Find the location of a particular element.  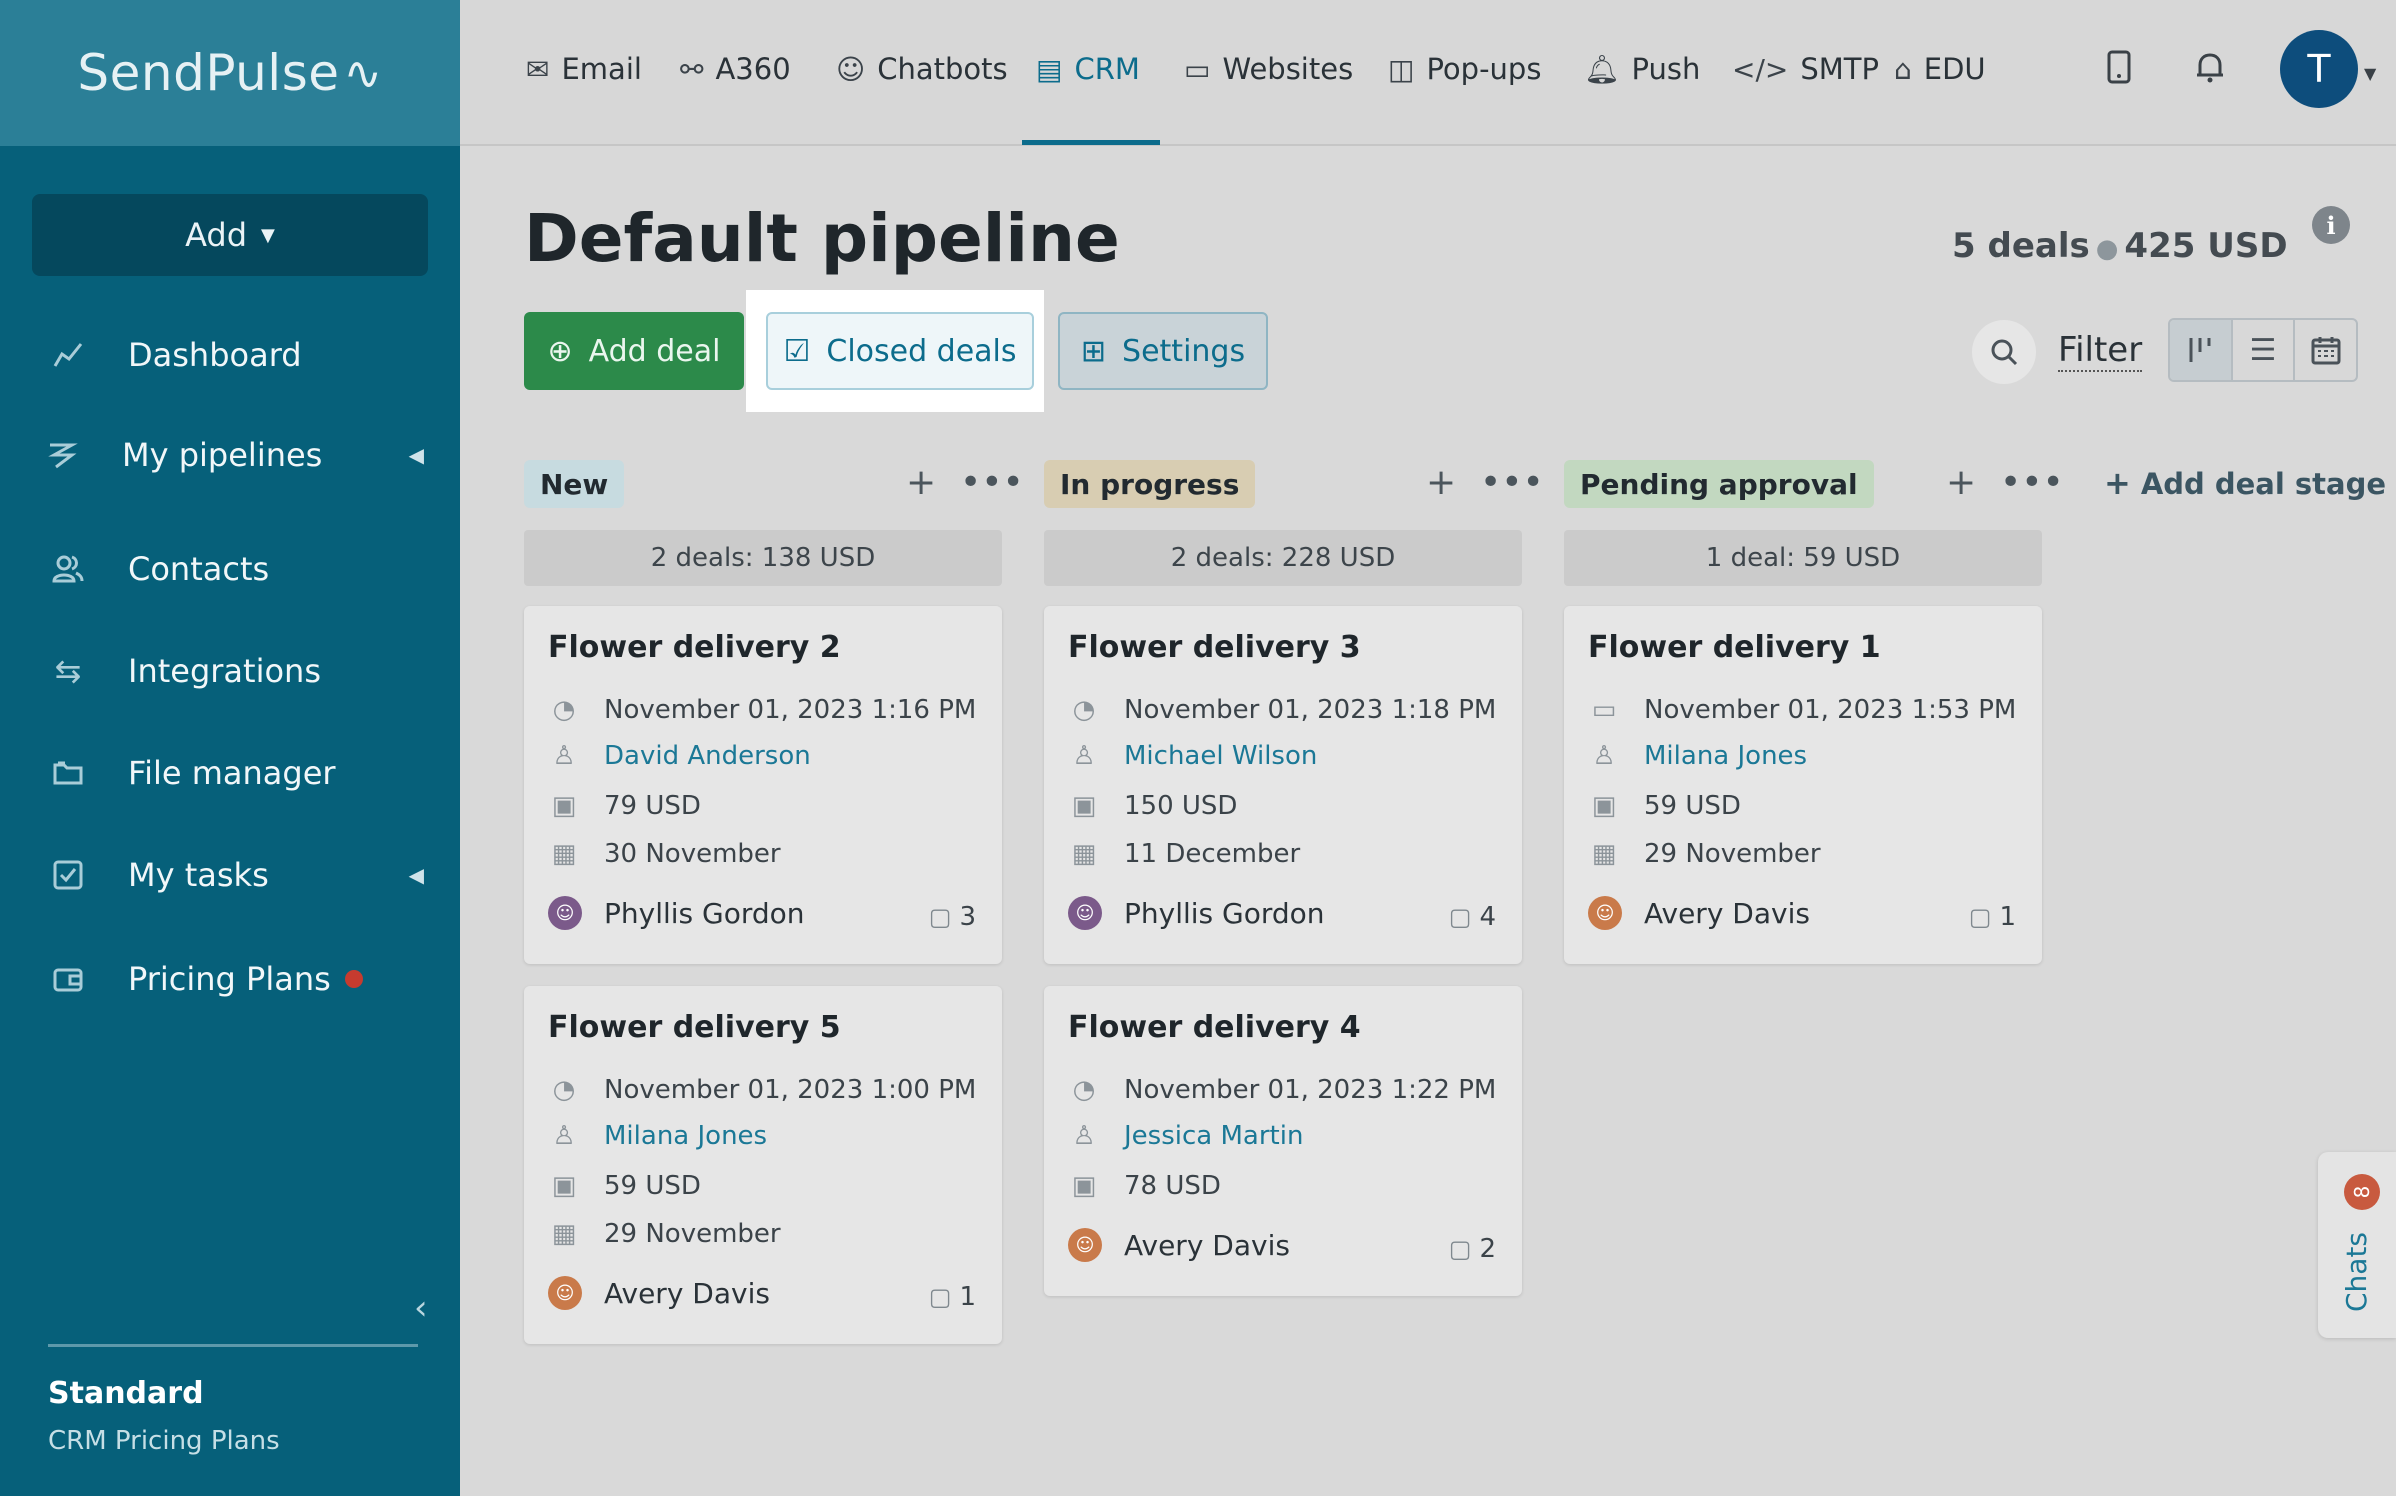

topnav-smtp: </> SMTP is located at coordinates (1805, 69).